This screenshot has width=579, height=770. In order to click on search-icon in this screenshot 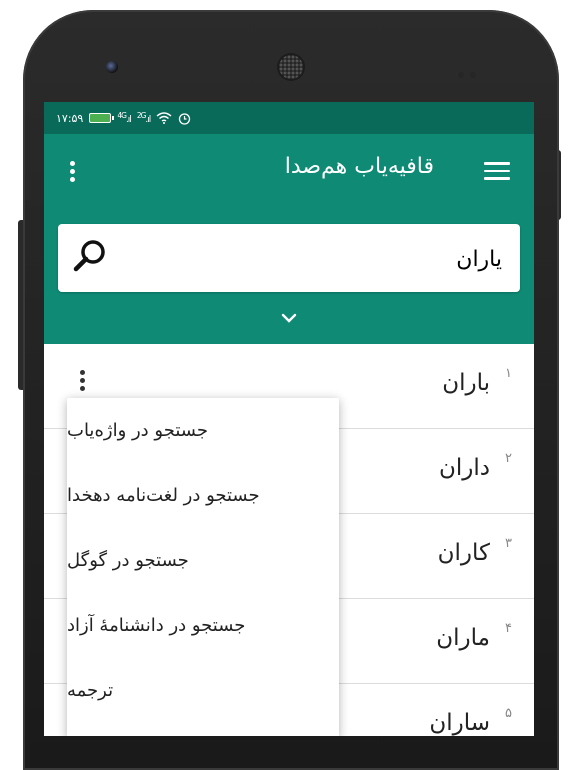, I will do `click(90, 256)`.